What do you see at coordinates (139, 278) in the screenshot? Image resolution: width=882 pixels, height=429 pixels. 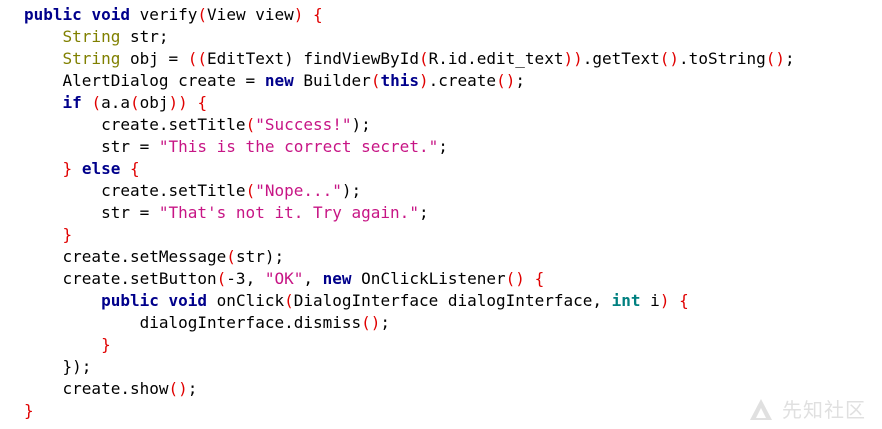 I see `code-token: create.setButton` at bounding box center [139, 278].